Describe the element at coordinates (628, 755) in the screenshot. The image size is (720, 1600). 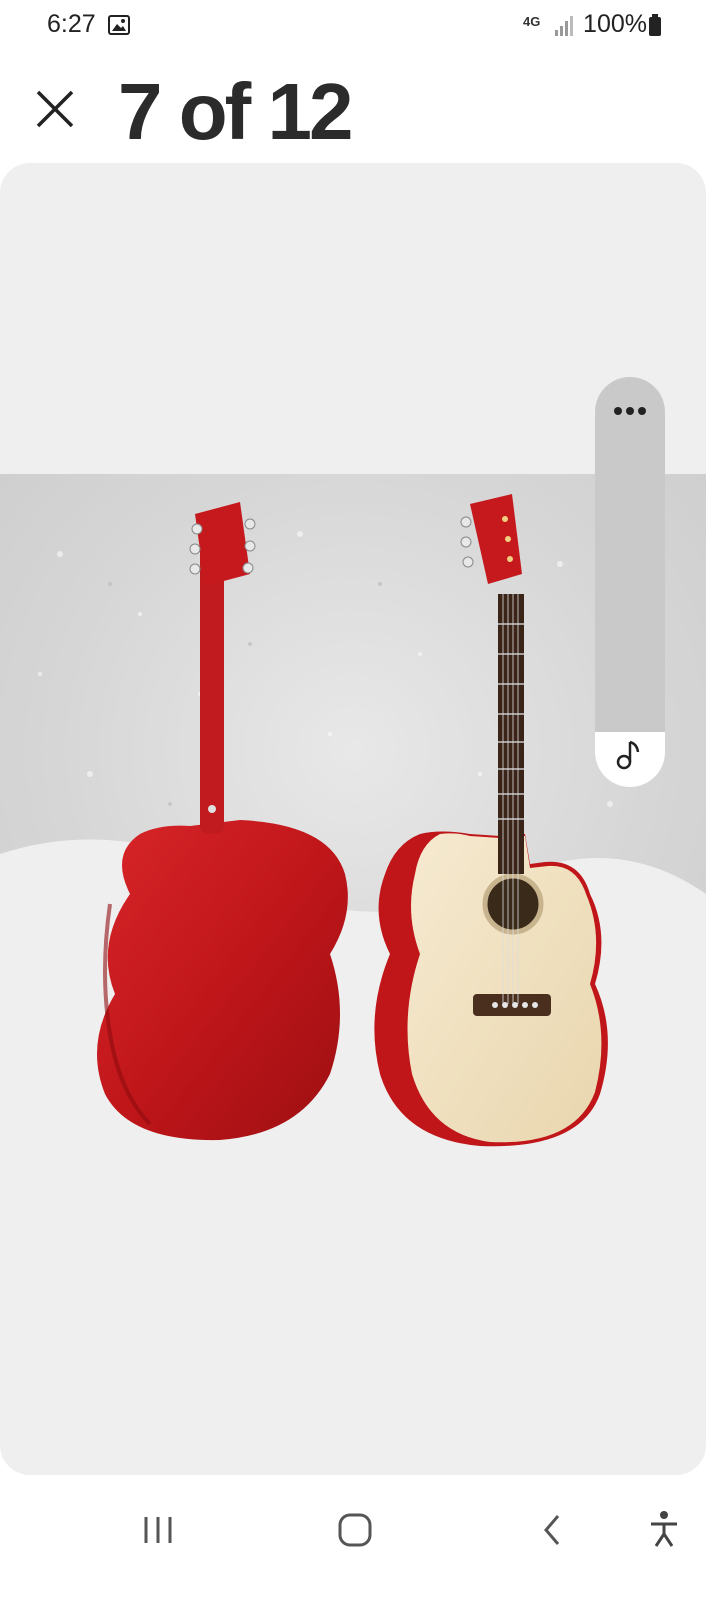
I see `music-note-icon` at that location.